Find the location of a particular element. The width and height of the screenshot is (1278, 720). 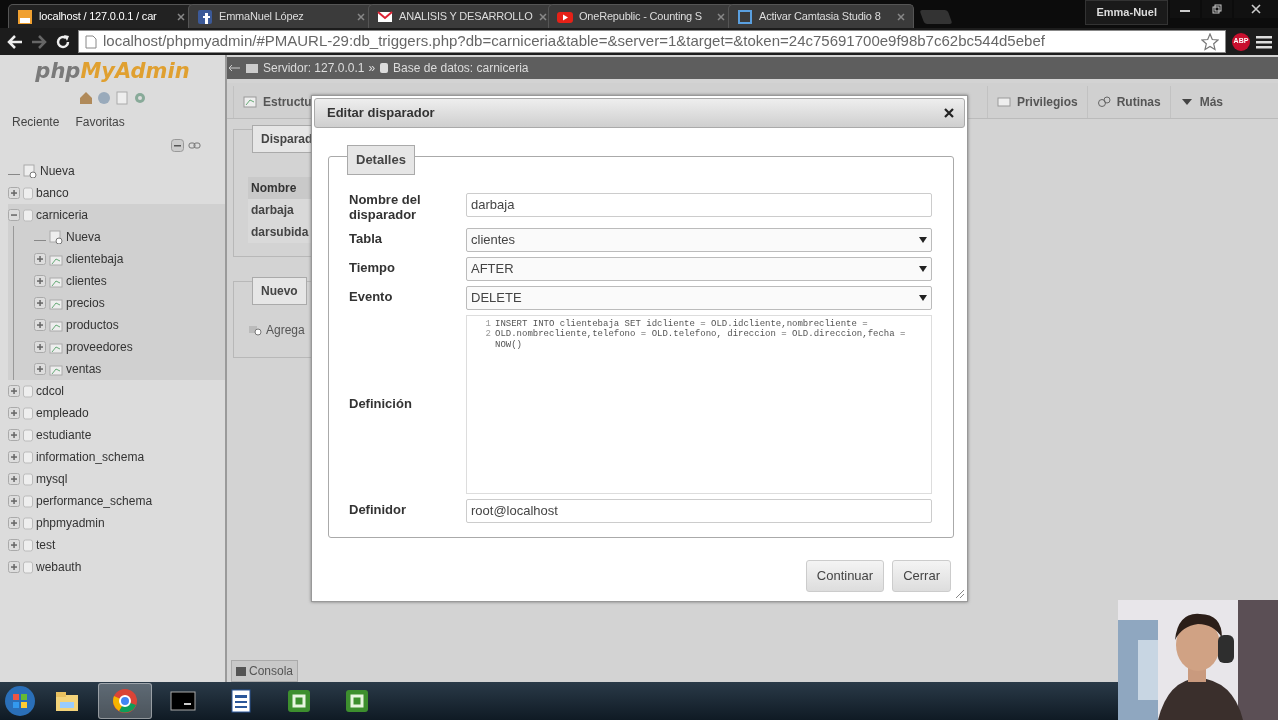

resize-grip-icon is located at coordinates (960, 594).